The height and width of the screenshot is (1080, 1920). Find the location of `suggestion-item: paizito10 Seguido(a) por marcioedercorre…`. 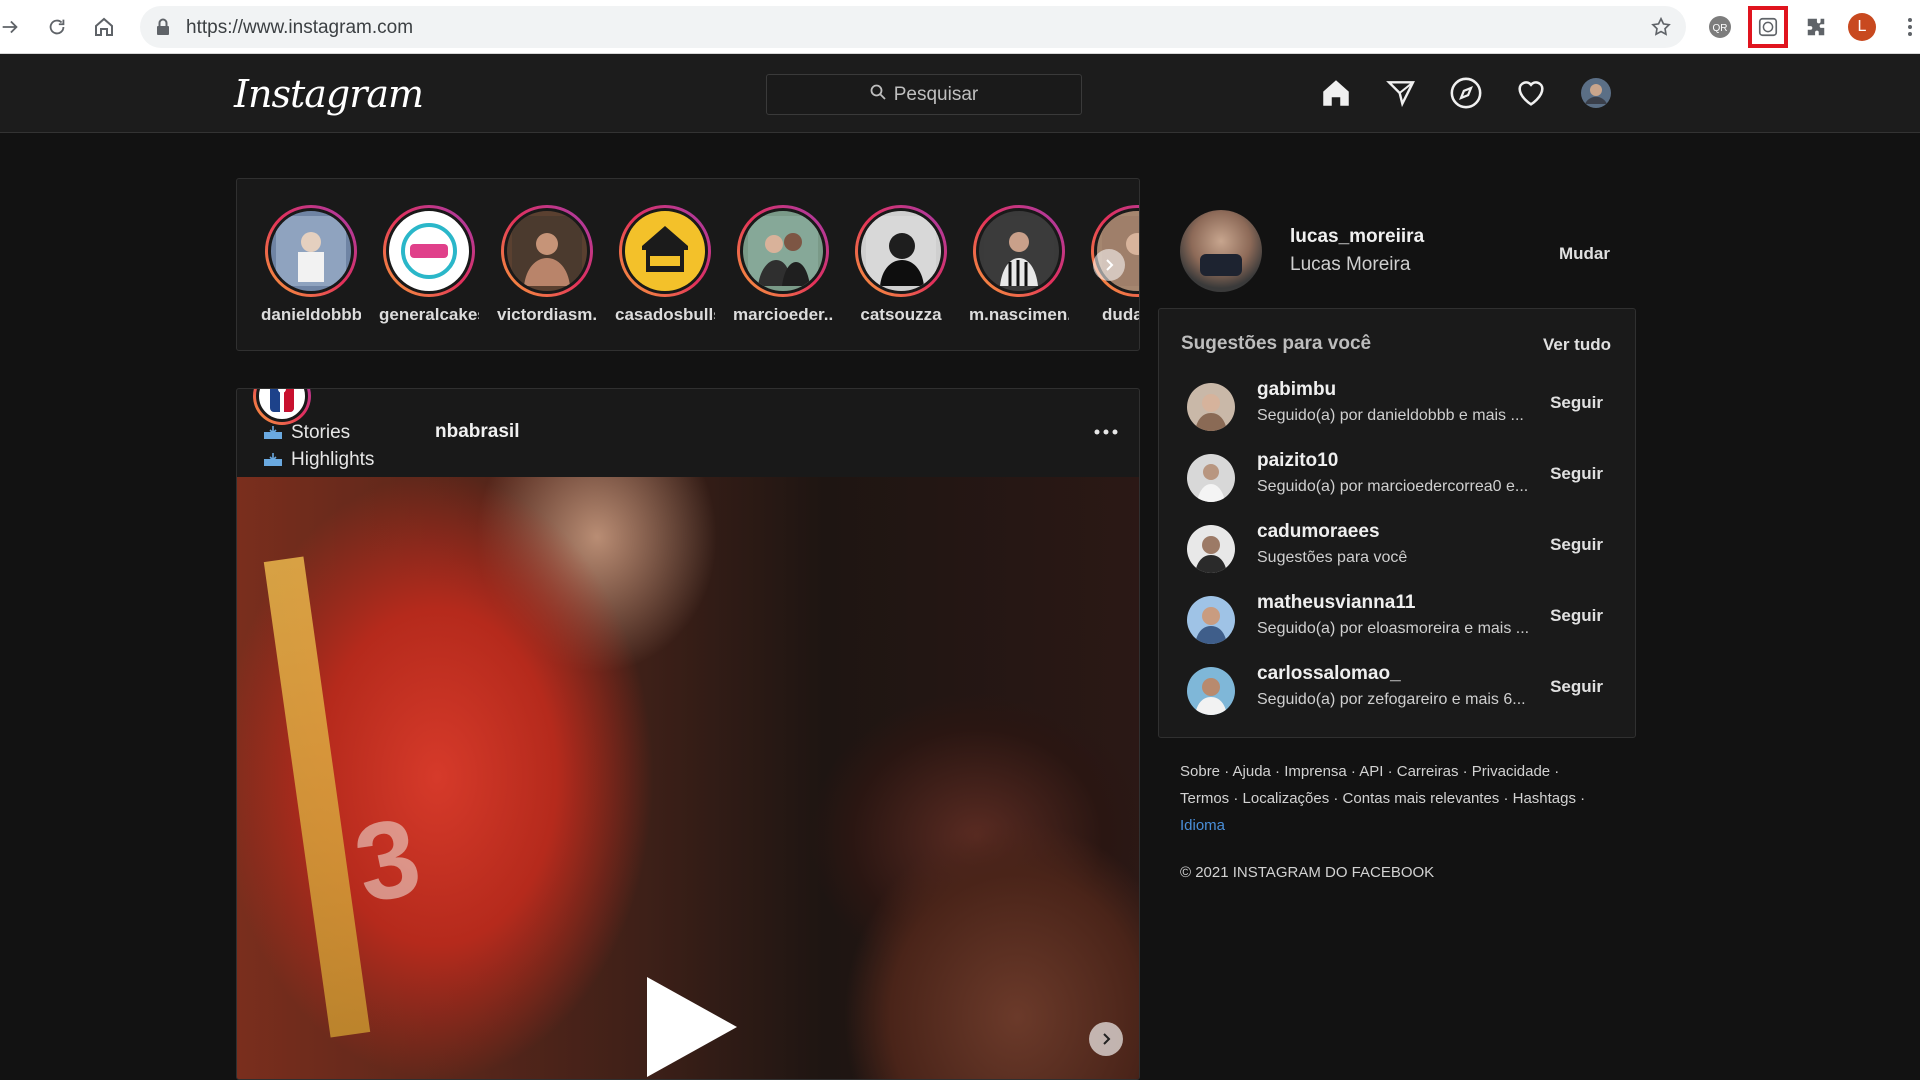

suggestion-item: paizito10 Seguido(a) por marcioedercorre… is located at coordinates (1407, 478).